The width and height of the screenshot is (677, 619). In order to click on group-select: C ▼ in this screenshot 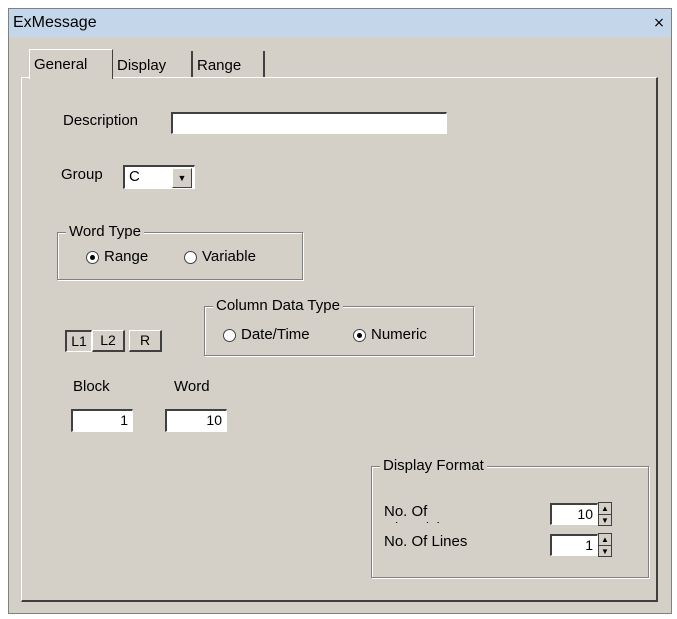, I will do `click(159, 177)`.